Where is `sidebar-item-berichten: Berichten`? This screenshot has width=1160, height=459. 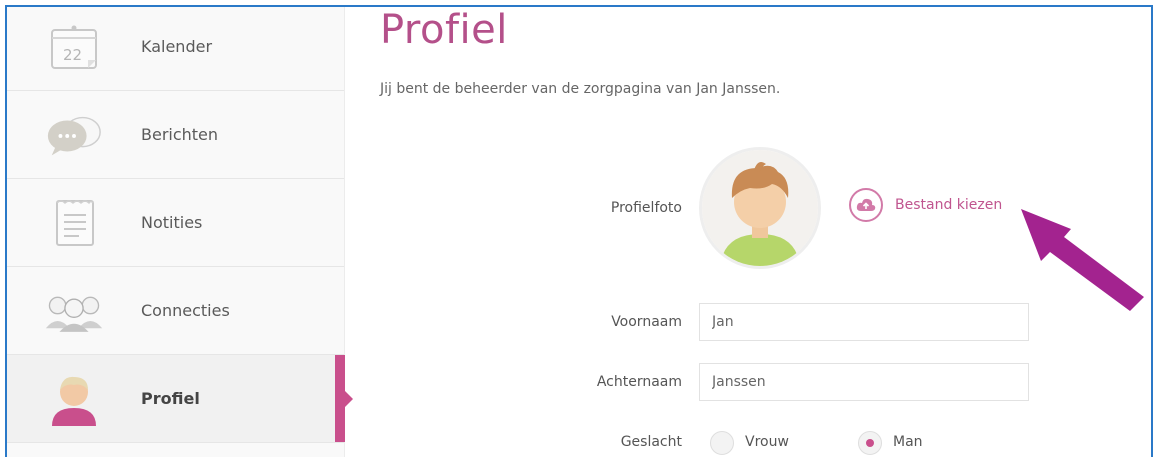 sidebar-item-berichten: Berichten is located at coordinates (175, 135).